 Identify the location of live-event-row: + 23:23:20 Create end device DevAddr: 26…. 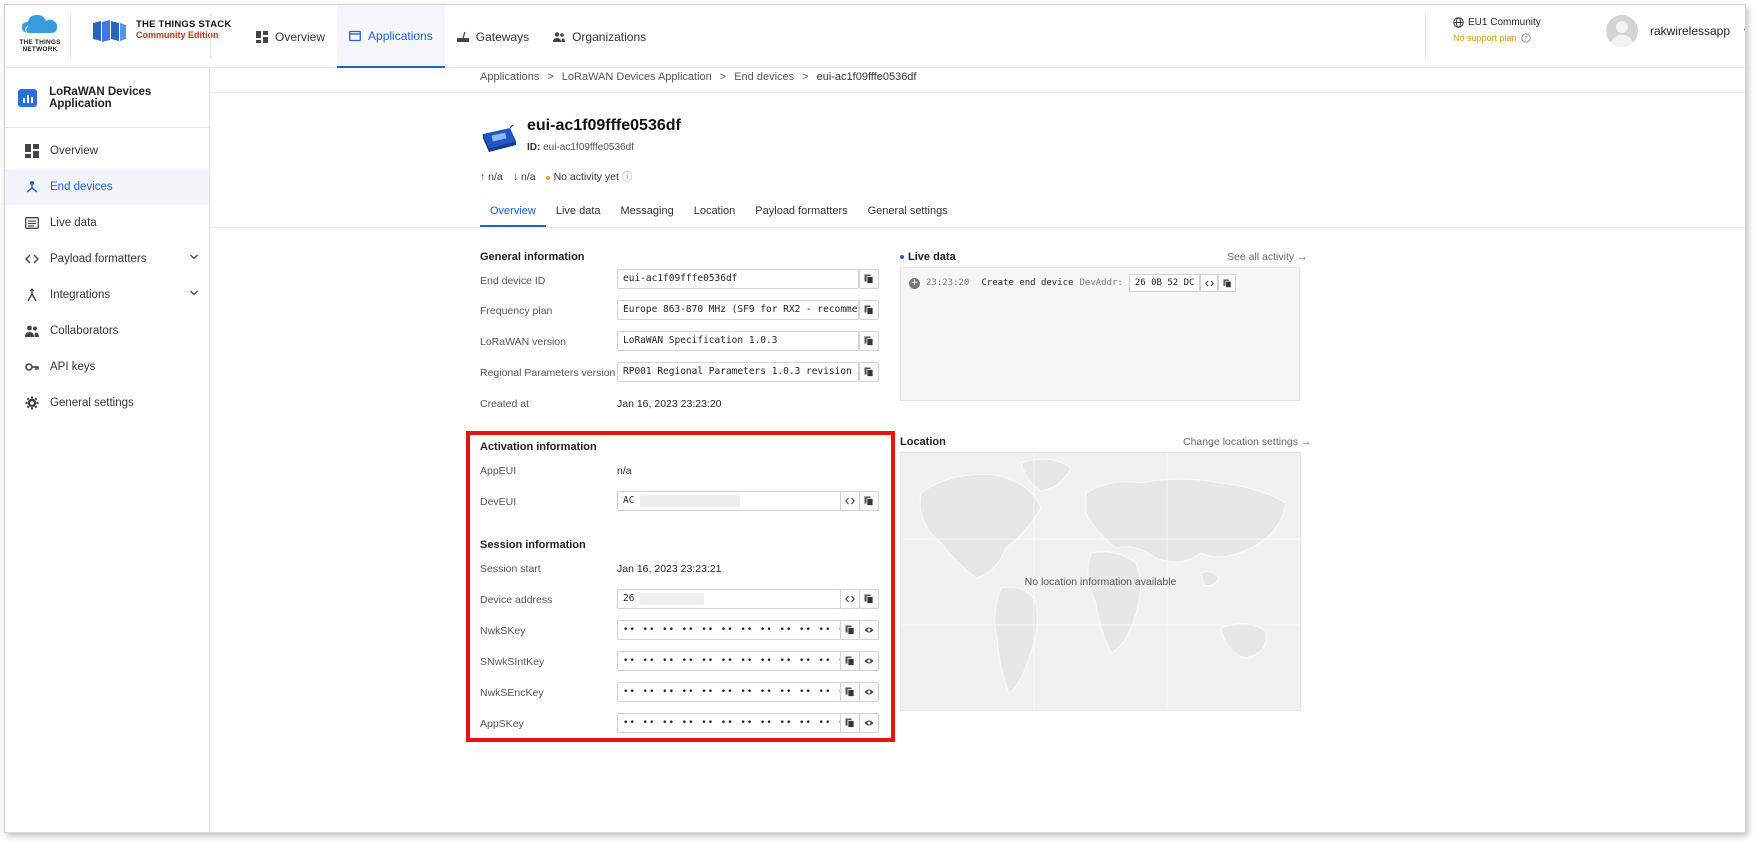
(1073, 283).